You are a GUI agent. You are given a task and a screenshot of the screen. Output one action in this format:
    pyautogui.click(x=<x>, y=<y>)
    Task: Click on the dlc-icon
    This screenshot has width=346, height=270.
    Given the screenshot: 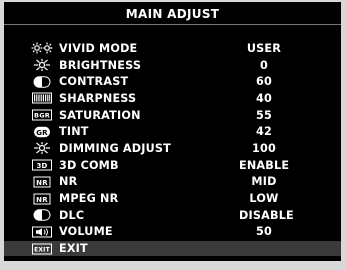 What is the action you would take?
    pyautogui.click(x=42, y=215)
    